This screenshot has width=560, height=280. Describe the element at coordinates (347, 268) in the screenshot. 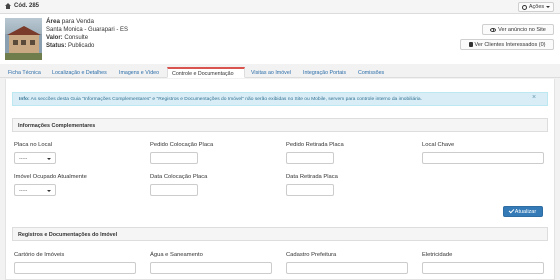

I see `input-cadastro-prefeitura` at that location.